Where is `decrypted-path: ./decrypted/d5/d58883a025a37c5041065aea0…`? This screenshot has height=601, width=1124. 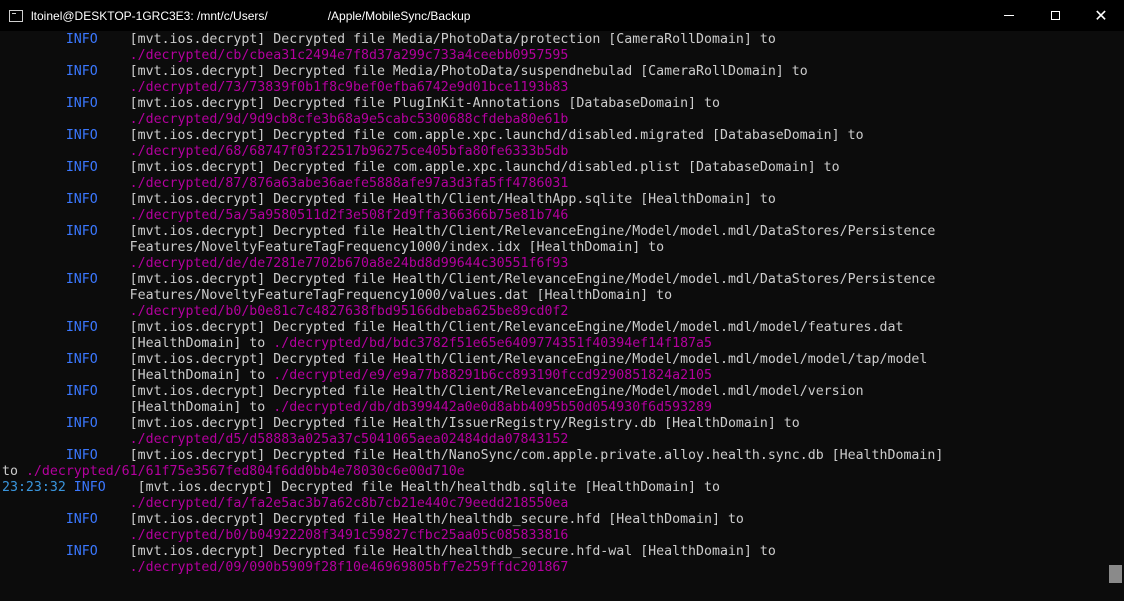
decrypted-path: ./decrypted/d5/d58883a025a37c5041065aea0… is located at coordinates (349, 439).